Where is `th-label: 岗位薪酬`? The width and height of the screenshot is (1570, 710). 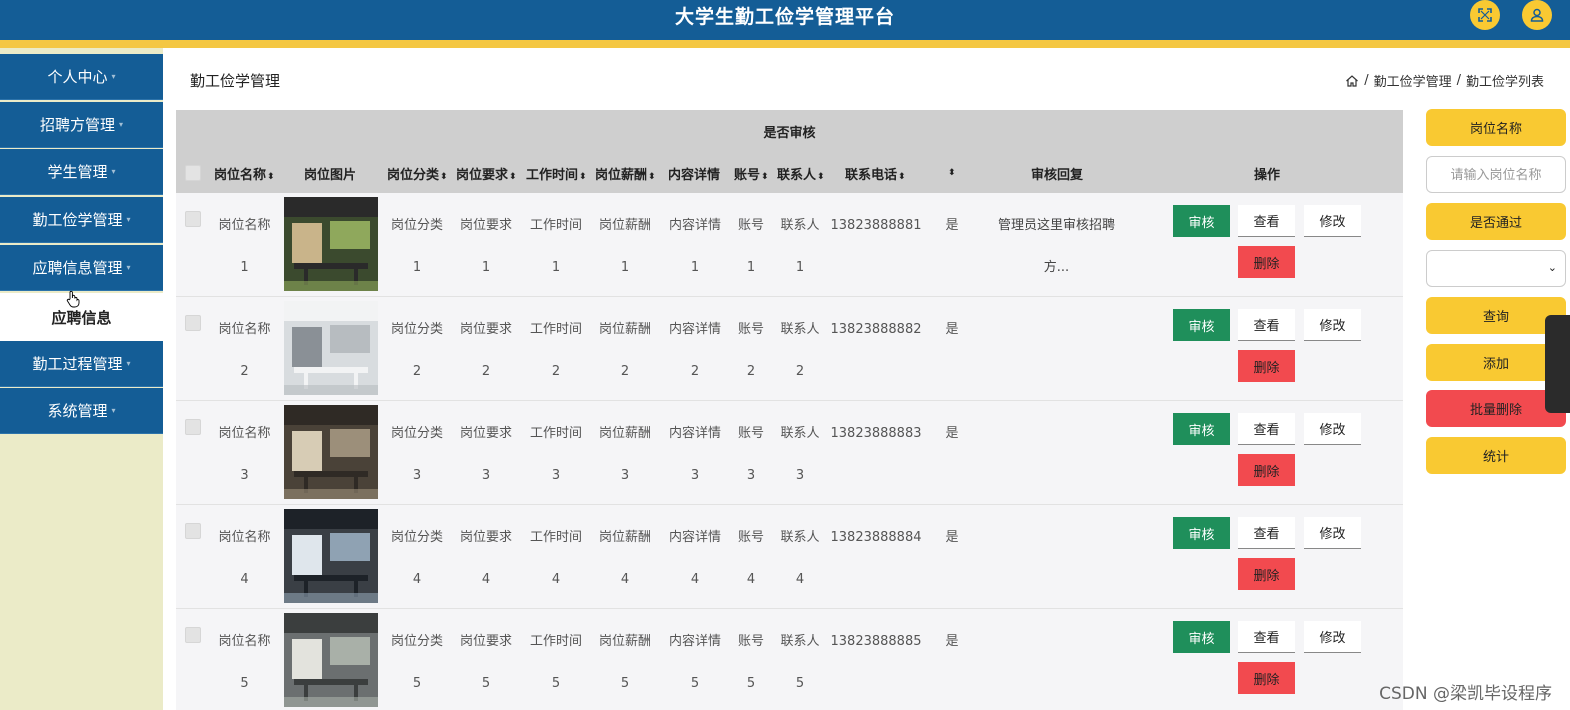
th-label: 岗位薪酬 is located at coordinates (621, 175).